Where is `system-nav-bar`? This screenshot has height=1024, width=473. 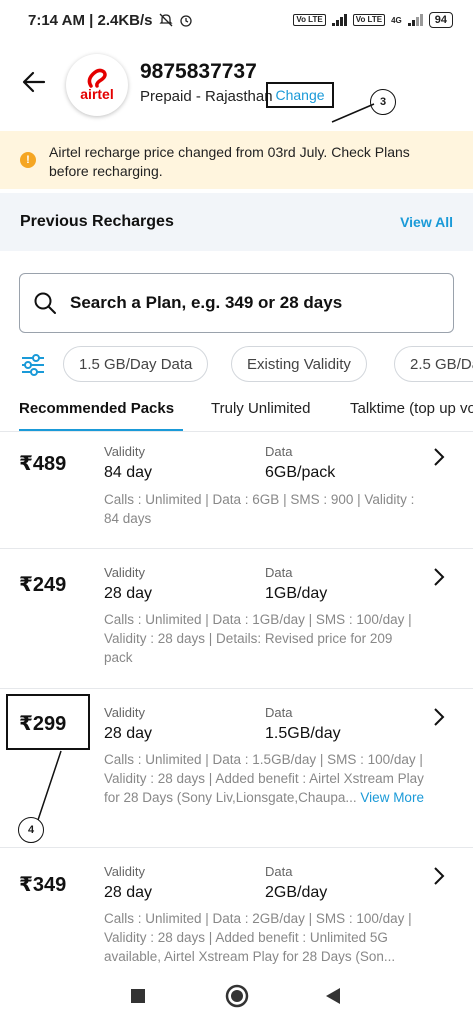 system-nav-bar is located at coordinates (236, 996).